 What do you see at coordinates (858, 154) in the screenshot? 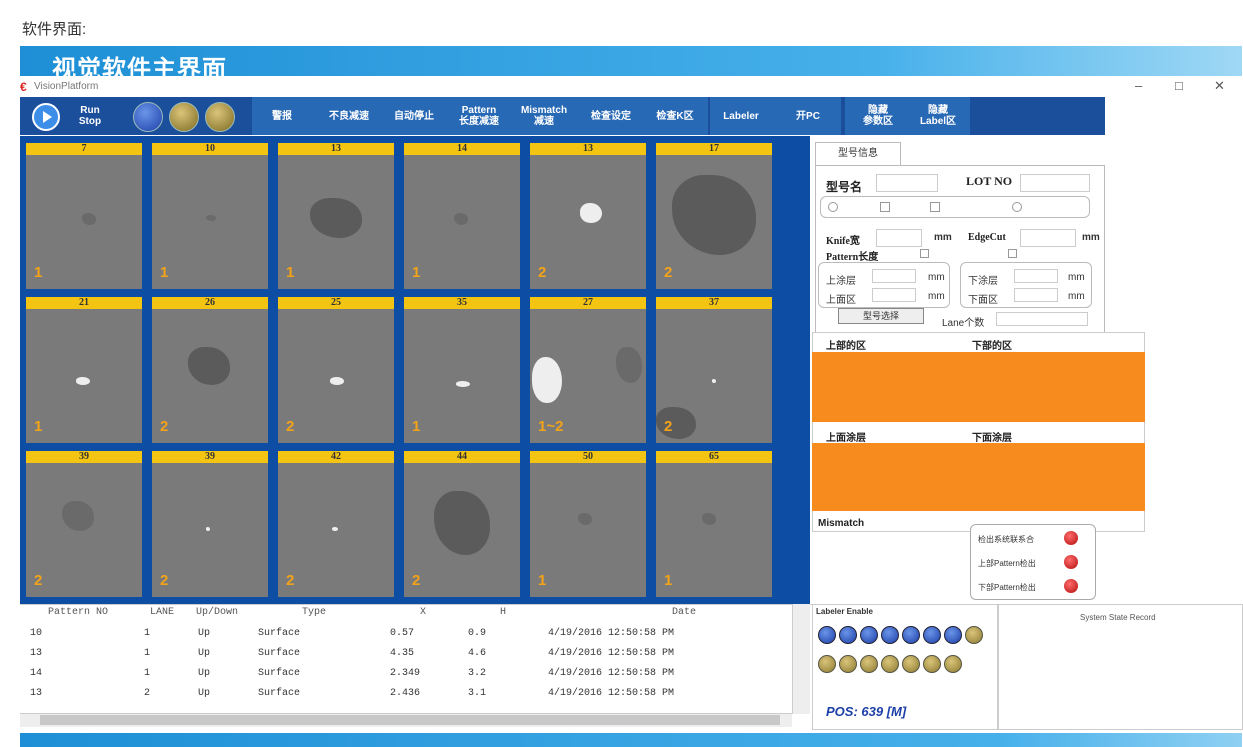
I see `tab-model-info: 型号信息` at bounding box center [858, 154].